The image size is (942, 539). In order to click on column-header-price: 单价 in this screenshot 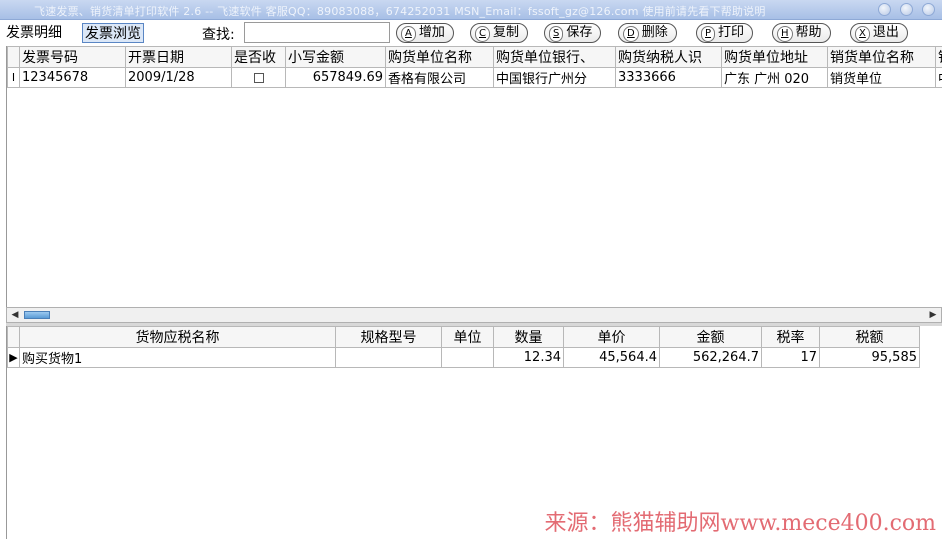, I will do `click(611, 337)`.